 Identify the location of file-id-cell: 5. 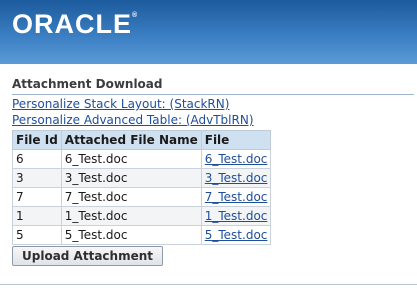
(37, 235).